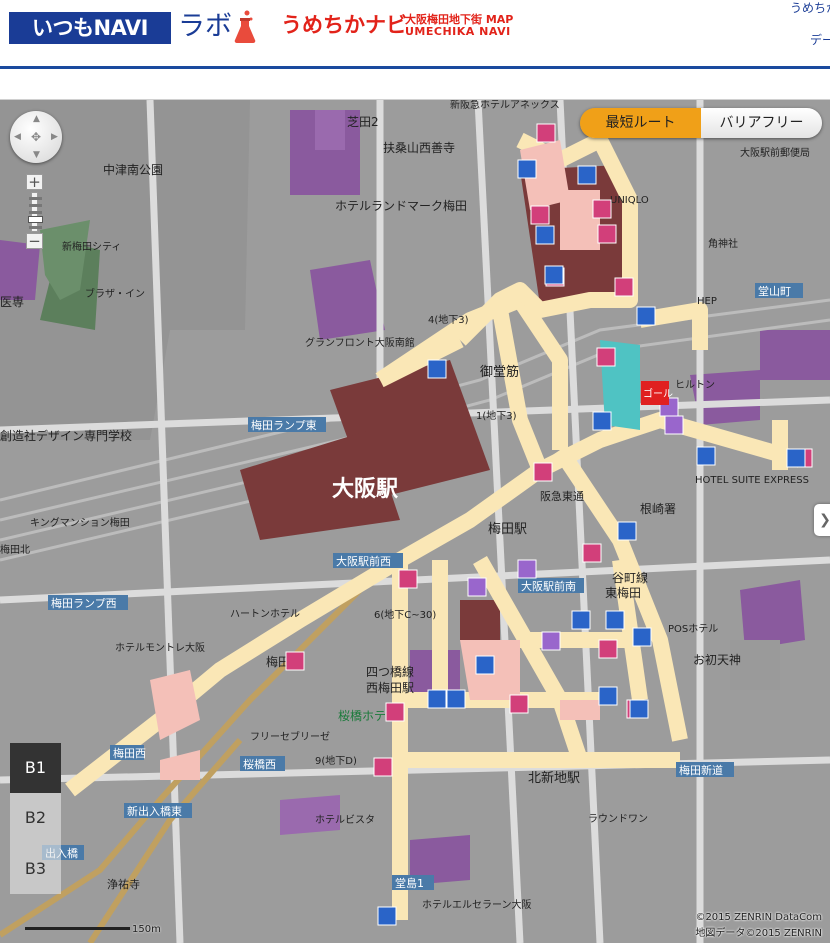  I want to click on floor-b3-button: B3, so click(35, 869).